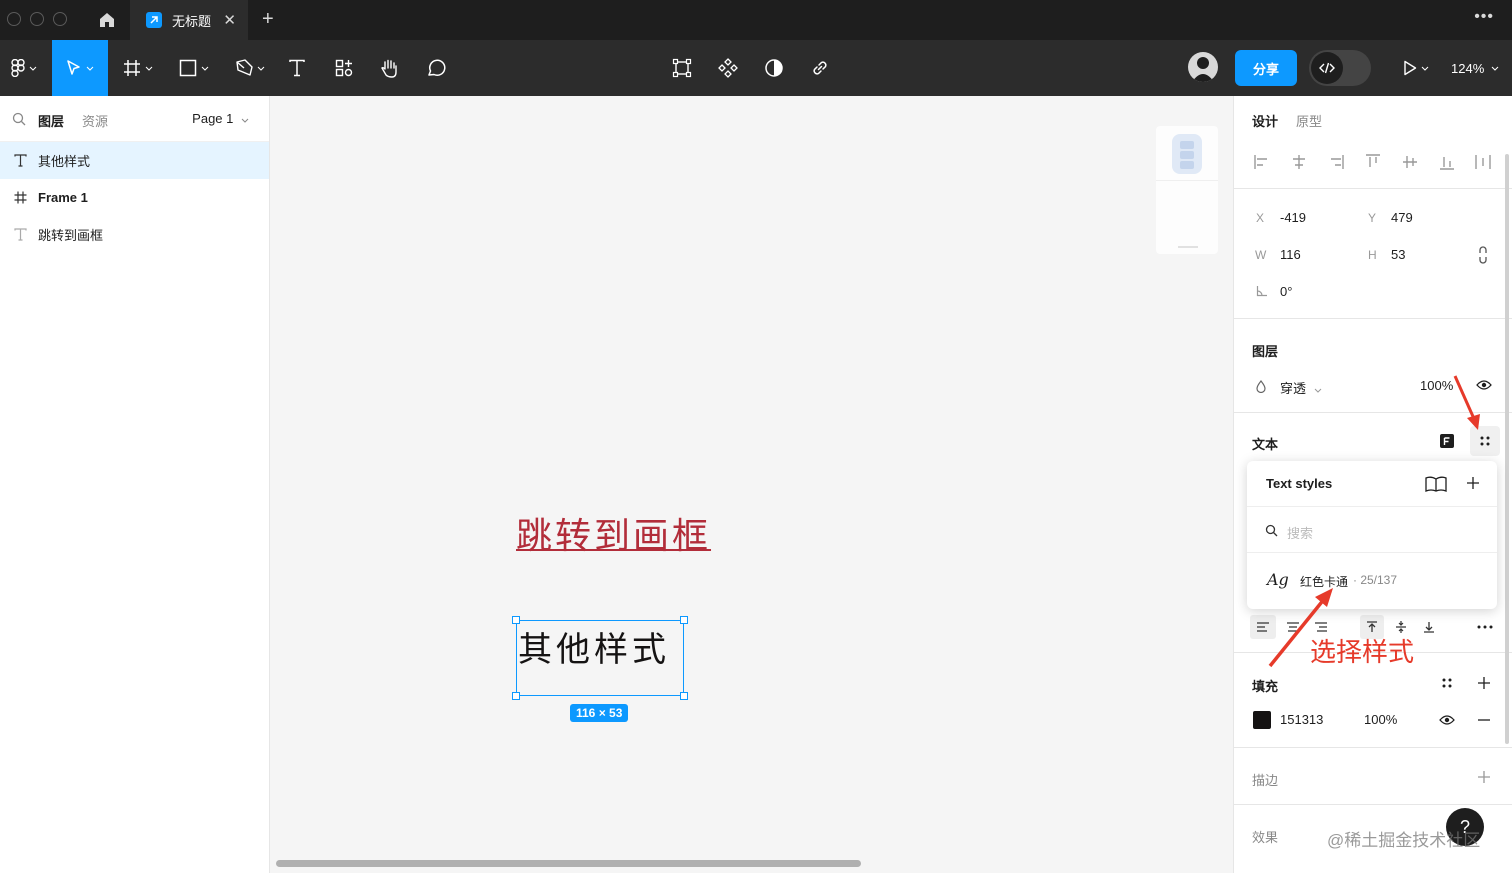  I want to click on annotation-arrows, so click(1374, 521).